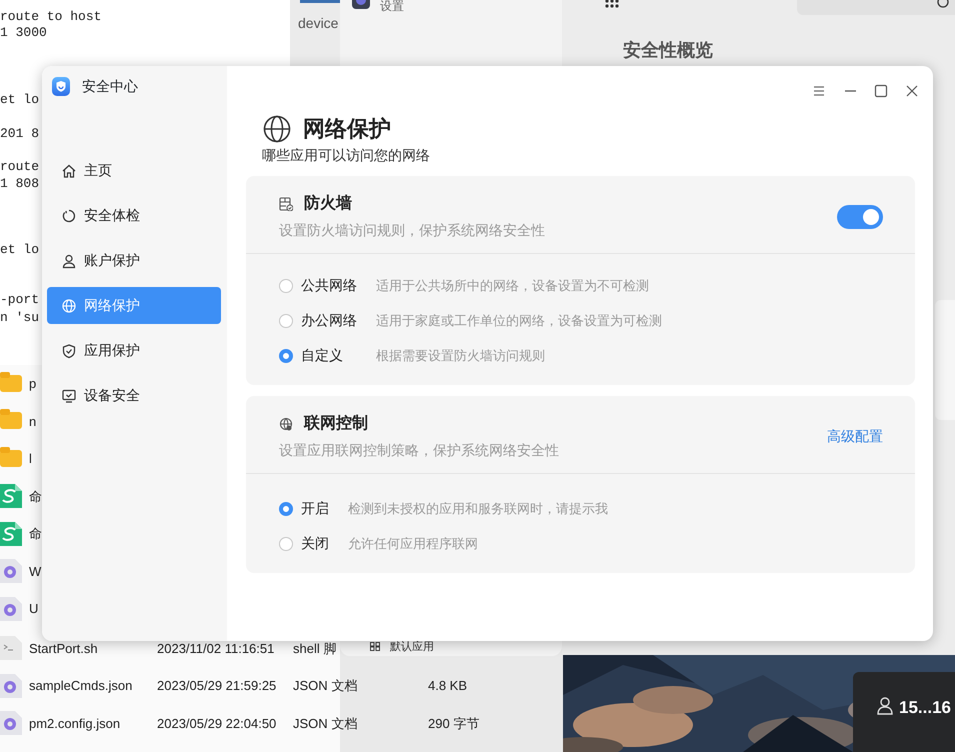 Image resolution: width=955 pixels, height=752 pixels. I want to click on page-subtitle: 哪些应用可以访问您的网络, so click(346, 155).